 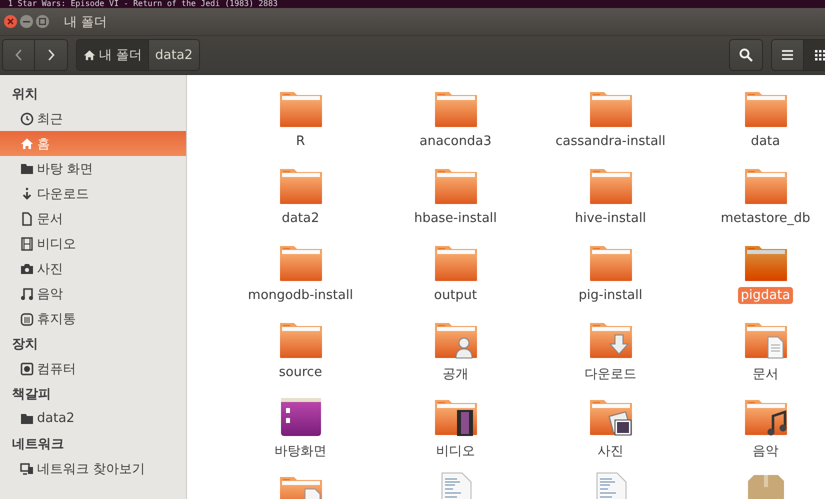 I want to click on chevron-left-icon, so click(x=18, y=55).